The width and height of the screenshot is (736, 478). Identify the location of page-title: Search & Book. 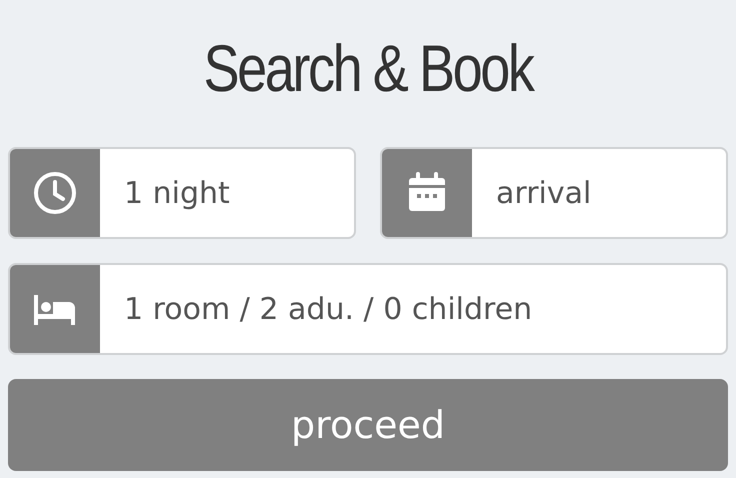
(369, 68).